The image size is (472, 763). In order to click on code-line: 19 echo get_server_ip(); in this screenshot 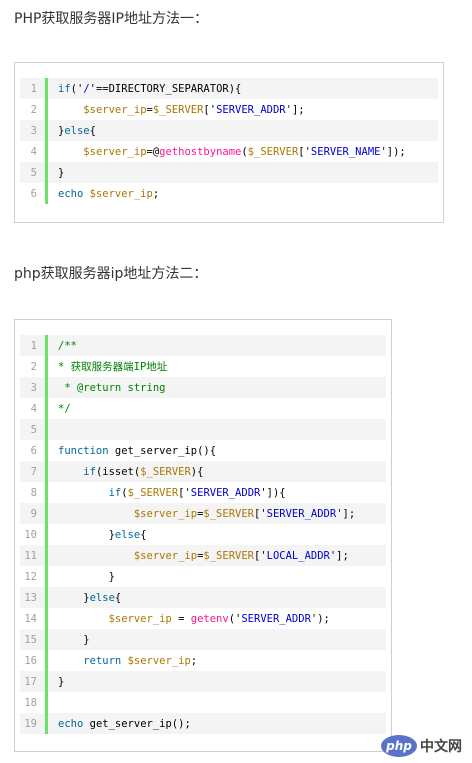, I will do `click(203, 723)`.